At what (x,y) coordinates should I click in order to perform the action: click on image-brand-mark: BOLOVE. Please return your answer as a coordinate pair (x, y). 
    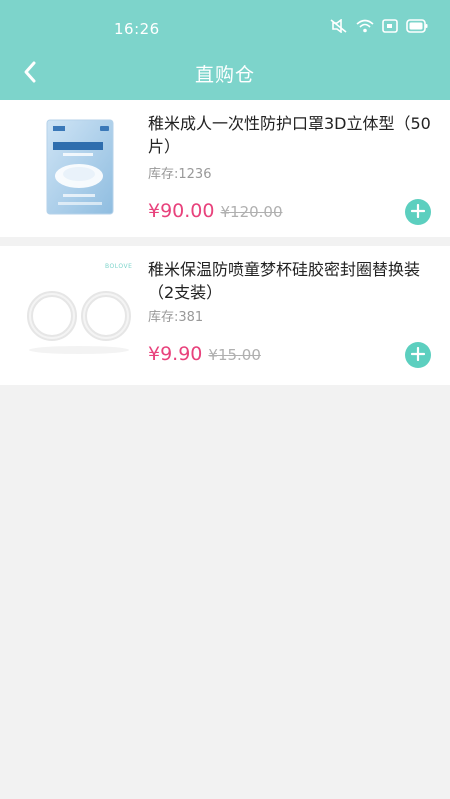
    Looking at the image, I should click on (119, 266).